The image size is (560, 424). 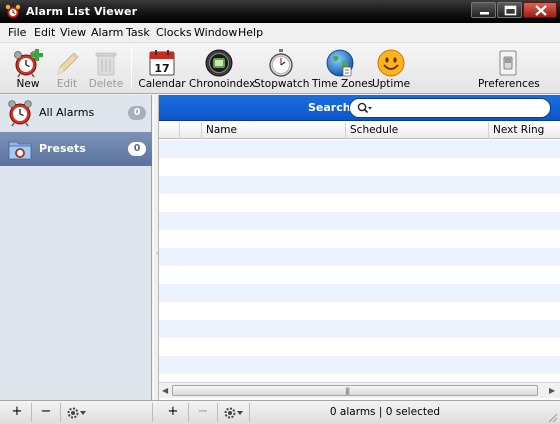 What do you see at coordinates (508, 63) in the screenshot?
I see `light-switch-icon` at bounding box center [508, 63].